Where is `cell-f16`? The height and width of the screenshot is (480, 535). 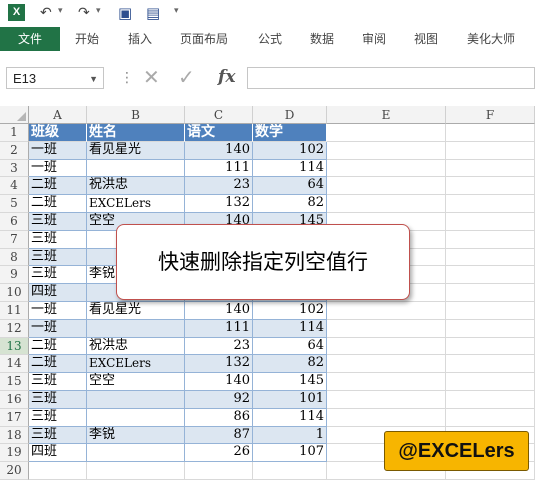 cell-f16 is located at coordinates (490, 400).